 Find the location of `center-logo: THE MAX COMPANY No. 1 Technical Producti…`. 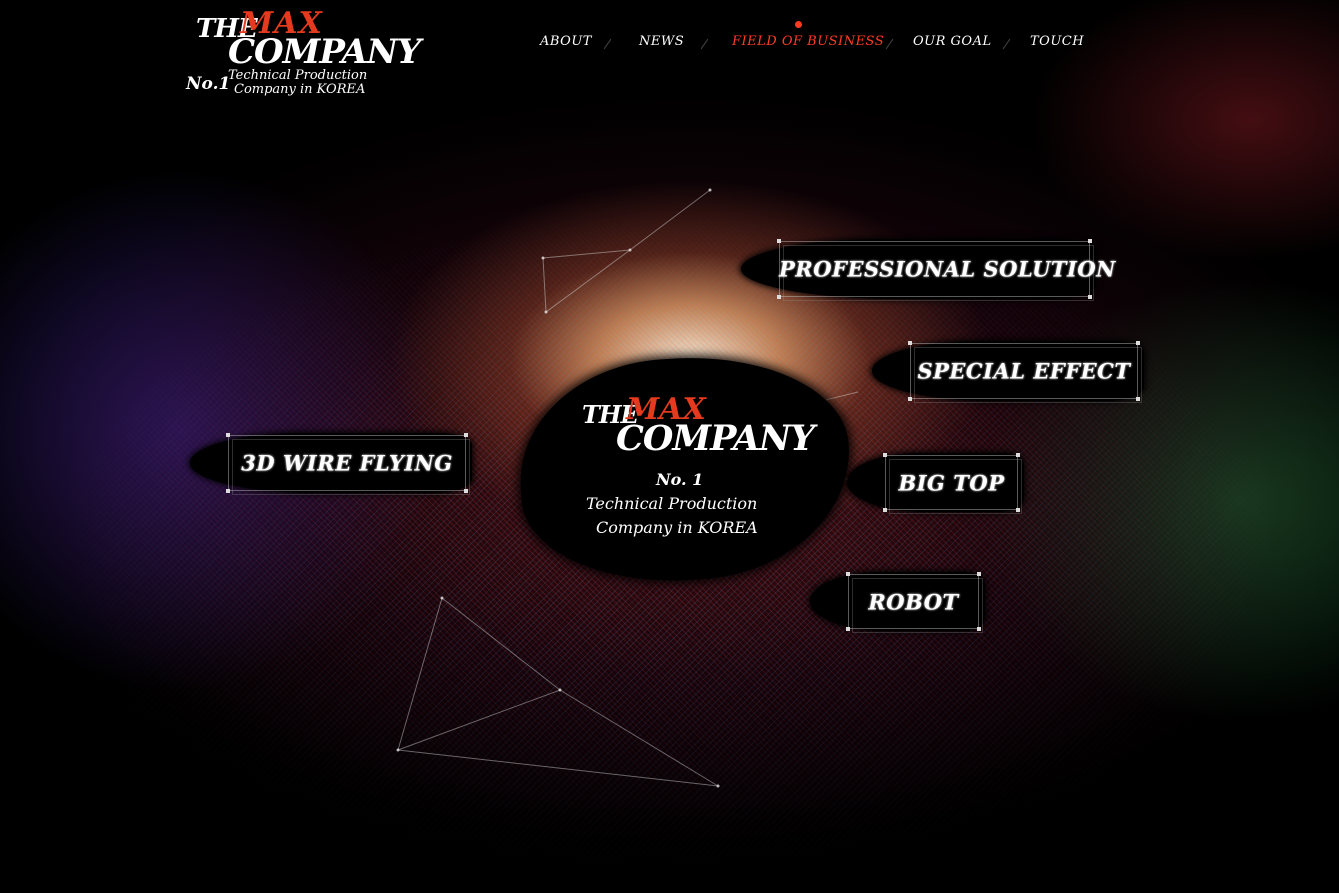

center-logo: THE MAX COMPANY No. 1 Technical Producti… is located at coordinates (697, 467).